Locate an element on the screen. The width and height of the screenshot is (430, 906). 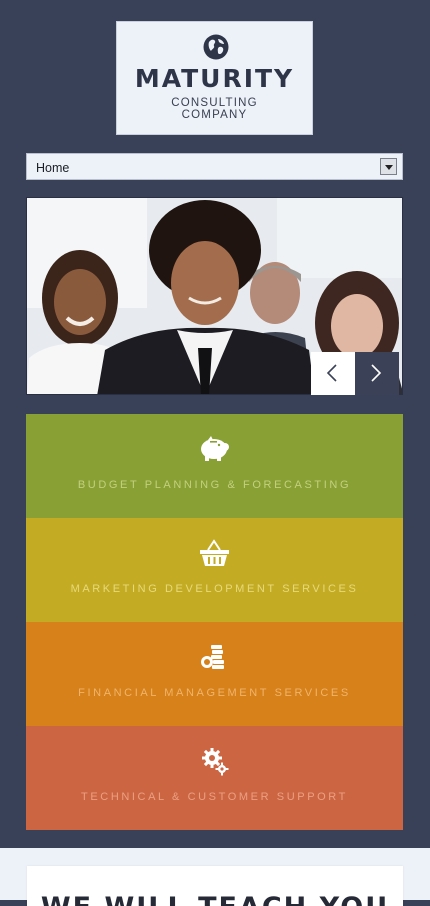
logo: MATURITY CONSULTING COMPANY is located at coordinates (214, 78).